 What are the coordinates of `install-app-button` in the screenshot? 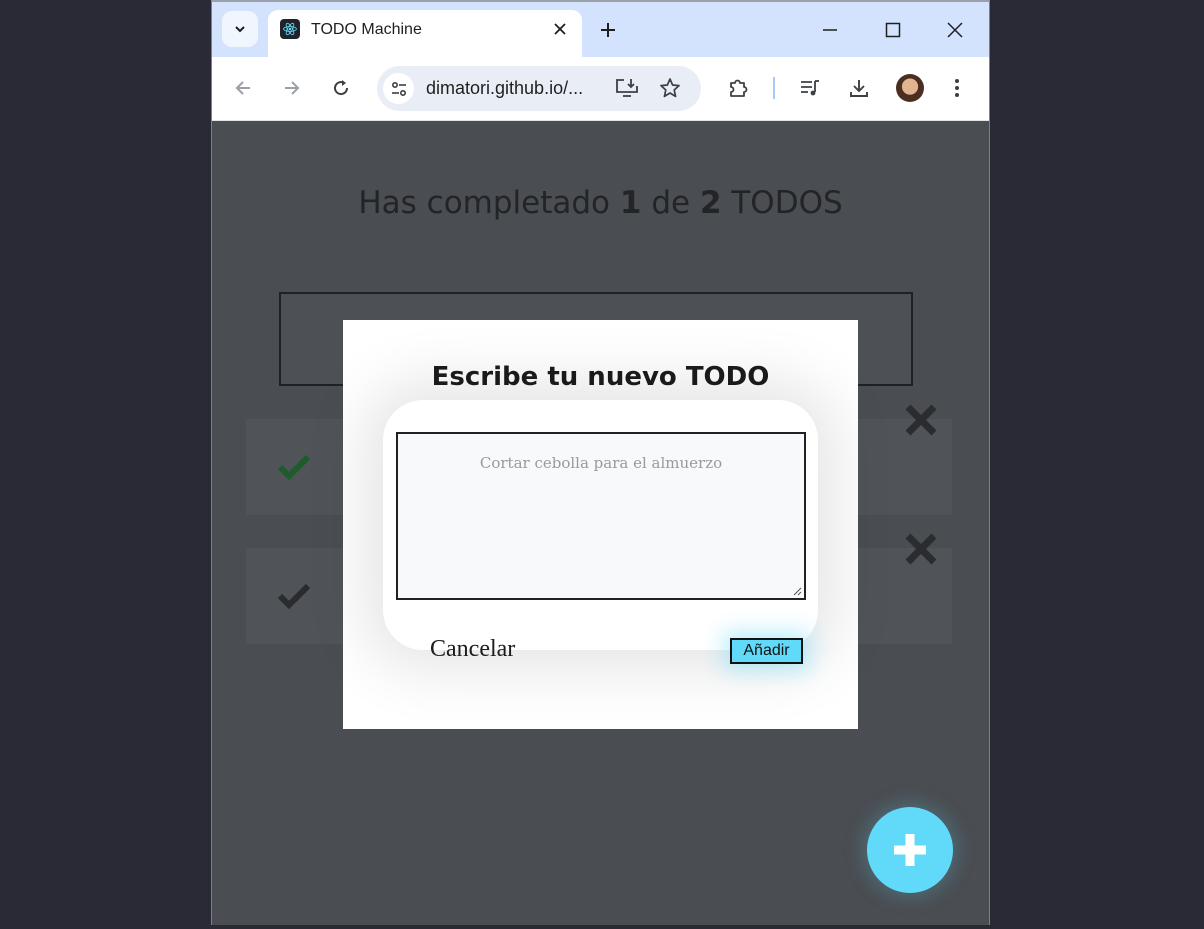 It's located at (627, 88).